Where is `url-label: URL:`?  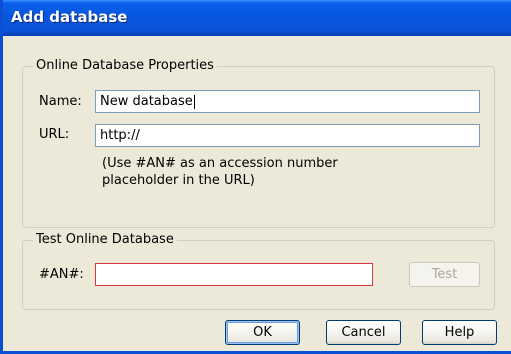 url-label: URL: is located at coordinates (54, 134).